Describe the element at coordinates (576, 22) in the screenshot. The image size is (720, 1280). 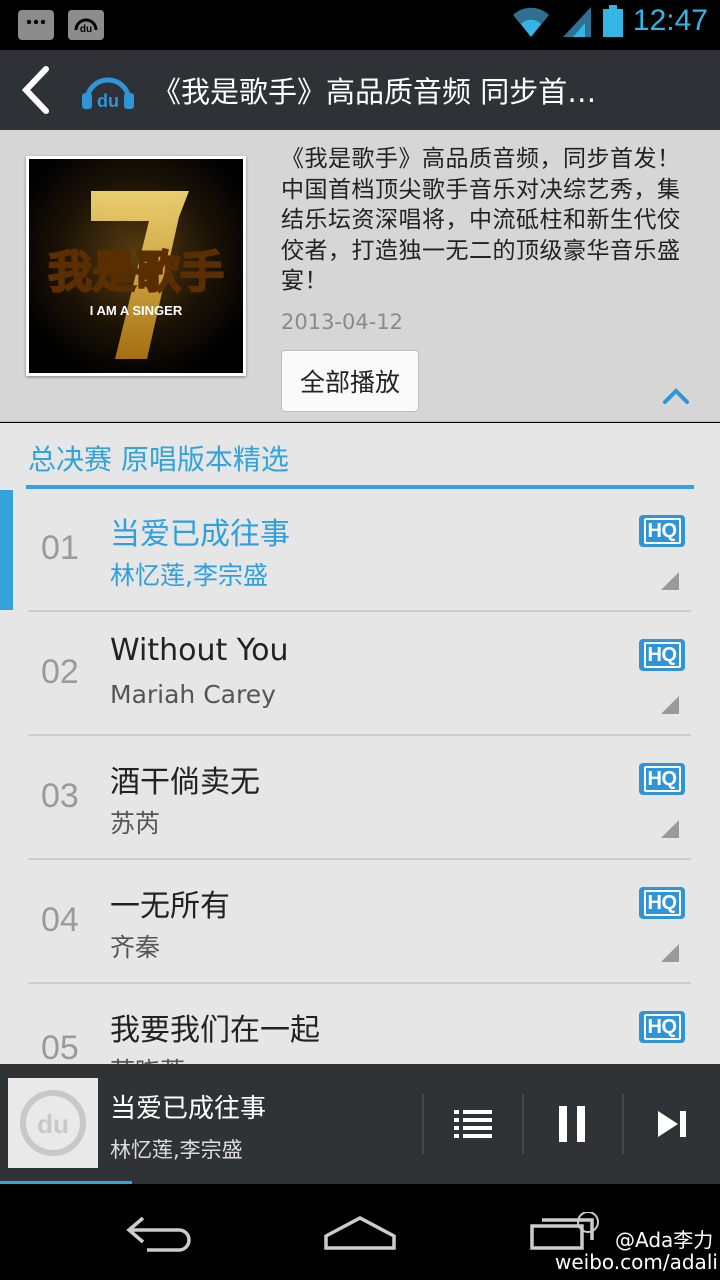
I see `signal-icon` at that location.